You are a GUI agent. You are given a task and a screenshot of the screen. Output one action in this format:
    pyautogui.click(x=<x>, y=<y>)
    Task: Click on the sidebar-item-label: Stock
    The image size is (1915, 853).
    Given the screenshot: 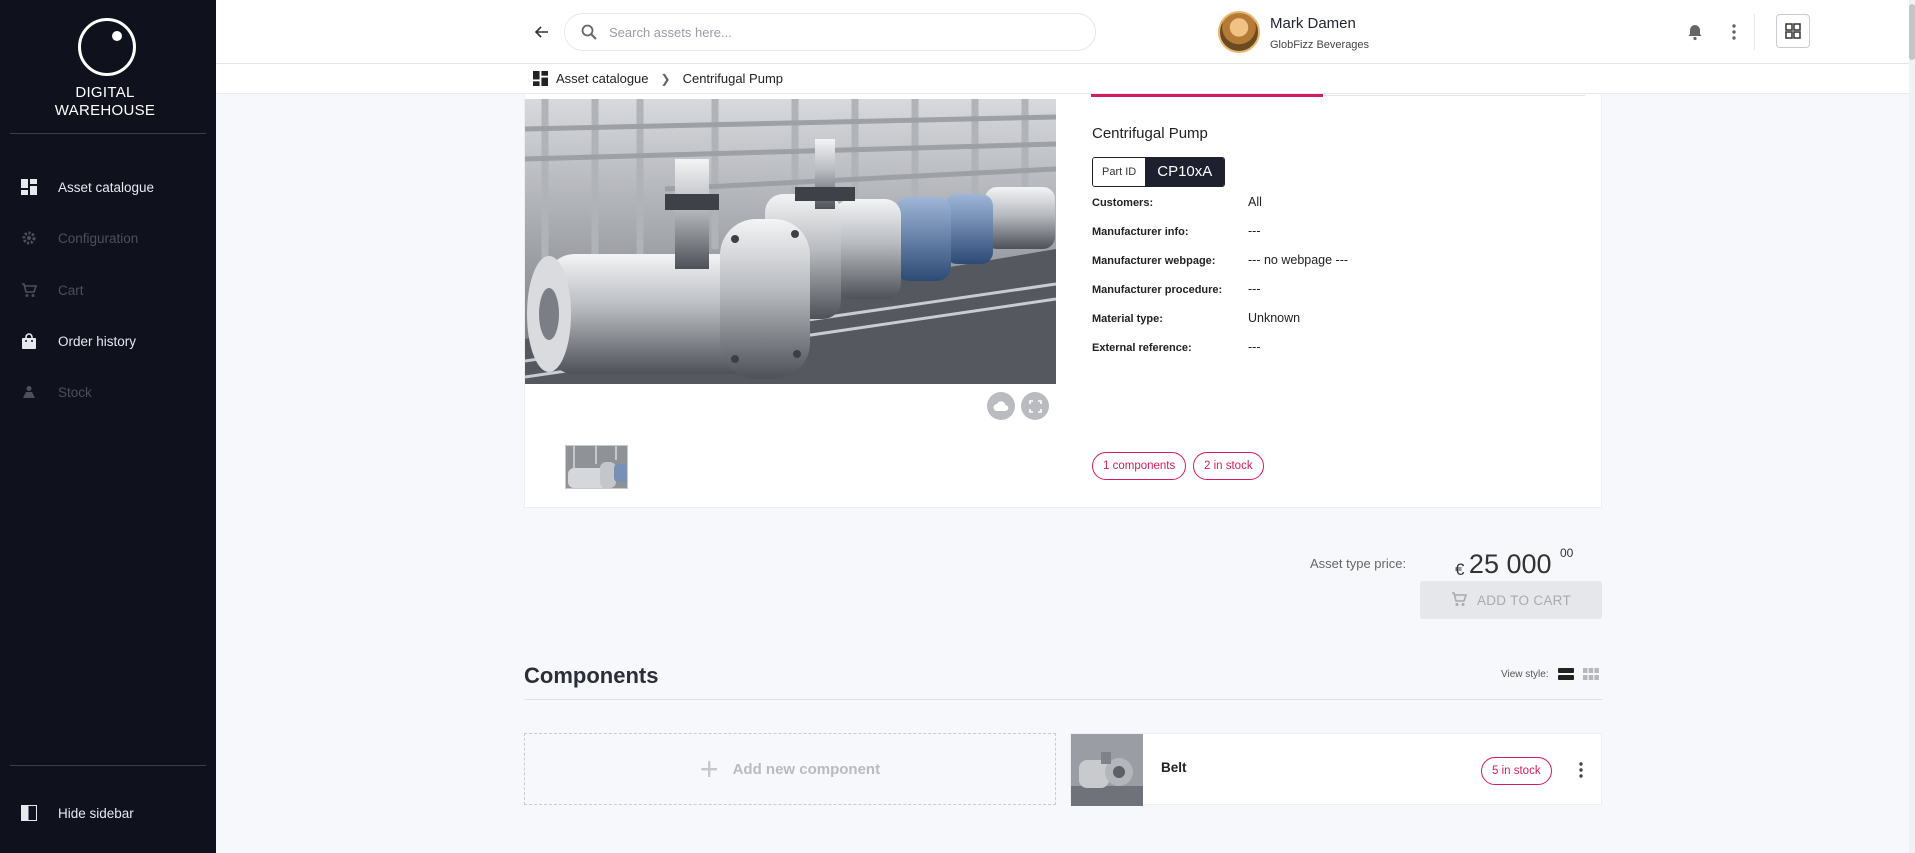 What is the action you would take?
    pyautogui.click(x=75, y=392)
    